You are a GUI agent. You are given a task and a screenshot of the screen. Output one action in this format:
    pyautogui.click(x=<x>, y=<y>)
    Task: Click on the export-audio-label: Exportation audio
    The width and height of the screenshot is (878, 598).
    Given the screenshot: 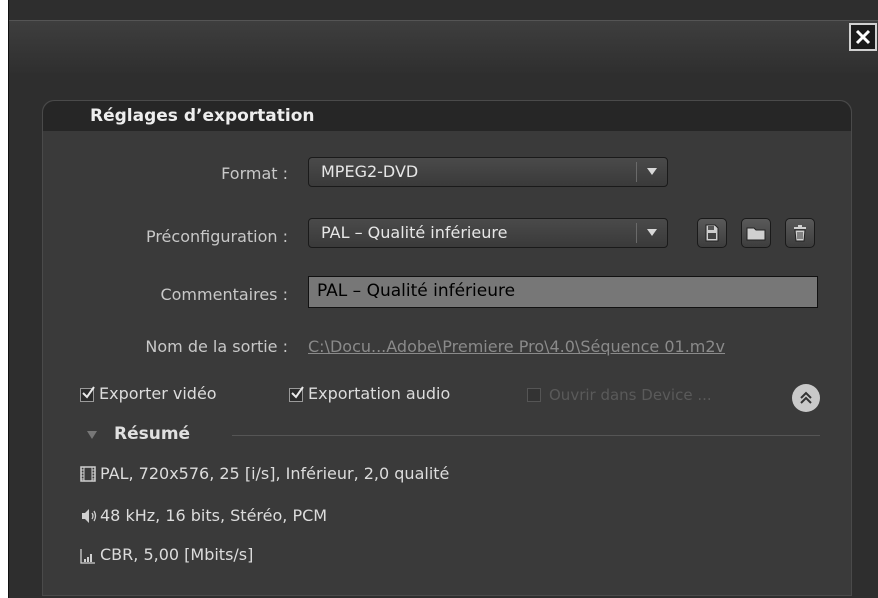 What is the action you would take?
    pyautogui.click(x=379, y=393)
    